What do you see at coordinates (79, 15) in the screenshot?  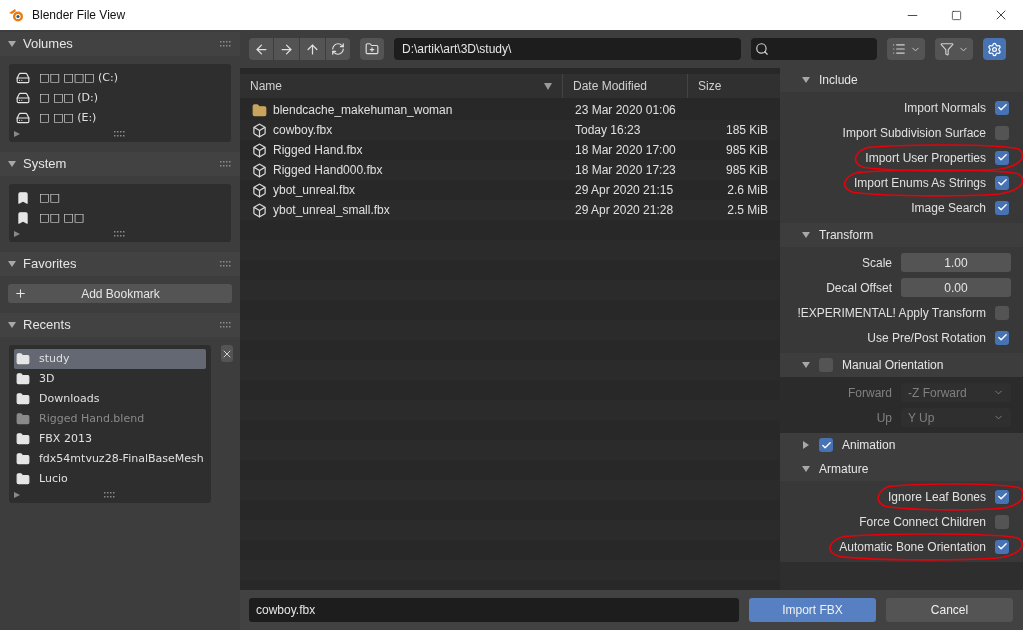 I see `window-title: Blender File View` at bounding box center [79, 15].